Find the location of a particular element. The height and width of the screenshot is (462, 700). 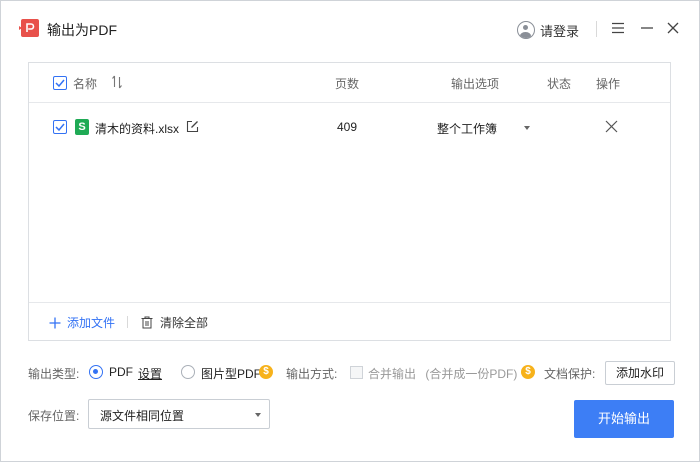

sort-icon is located at coordinates (117, 82).